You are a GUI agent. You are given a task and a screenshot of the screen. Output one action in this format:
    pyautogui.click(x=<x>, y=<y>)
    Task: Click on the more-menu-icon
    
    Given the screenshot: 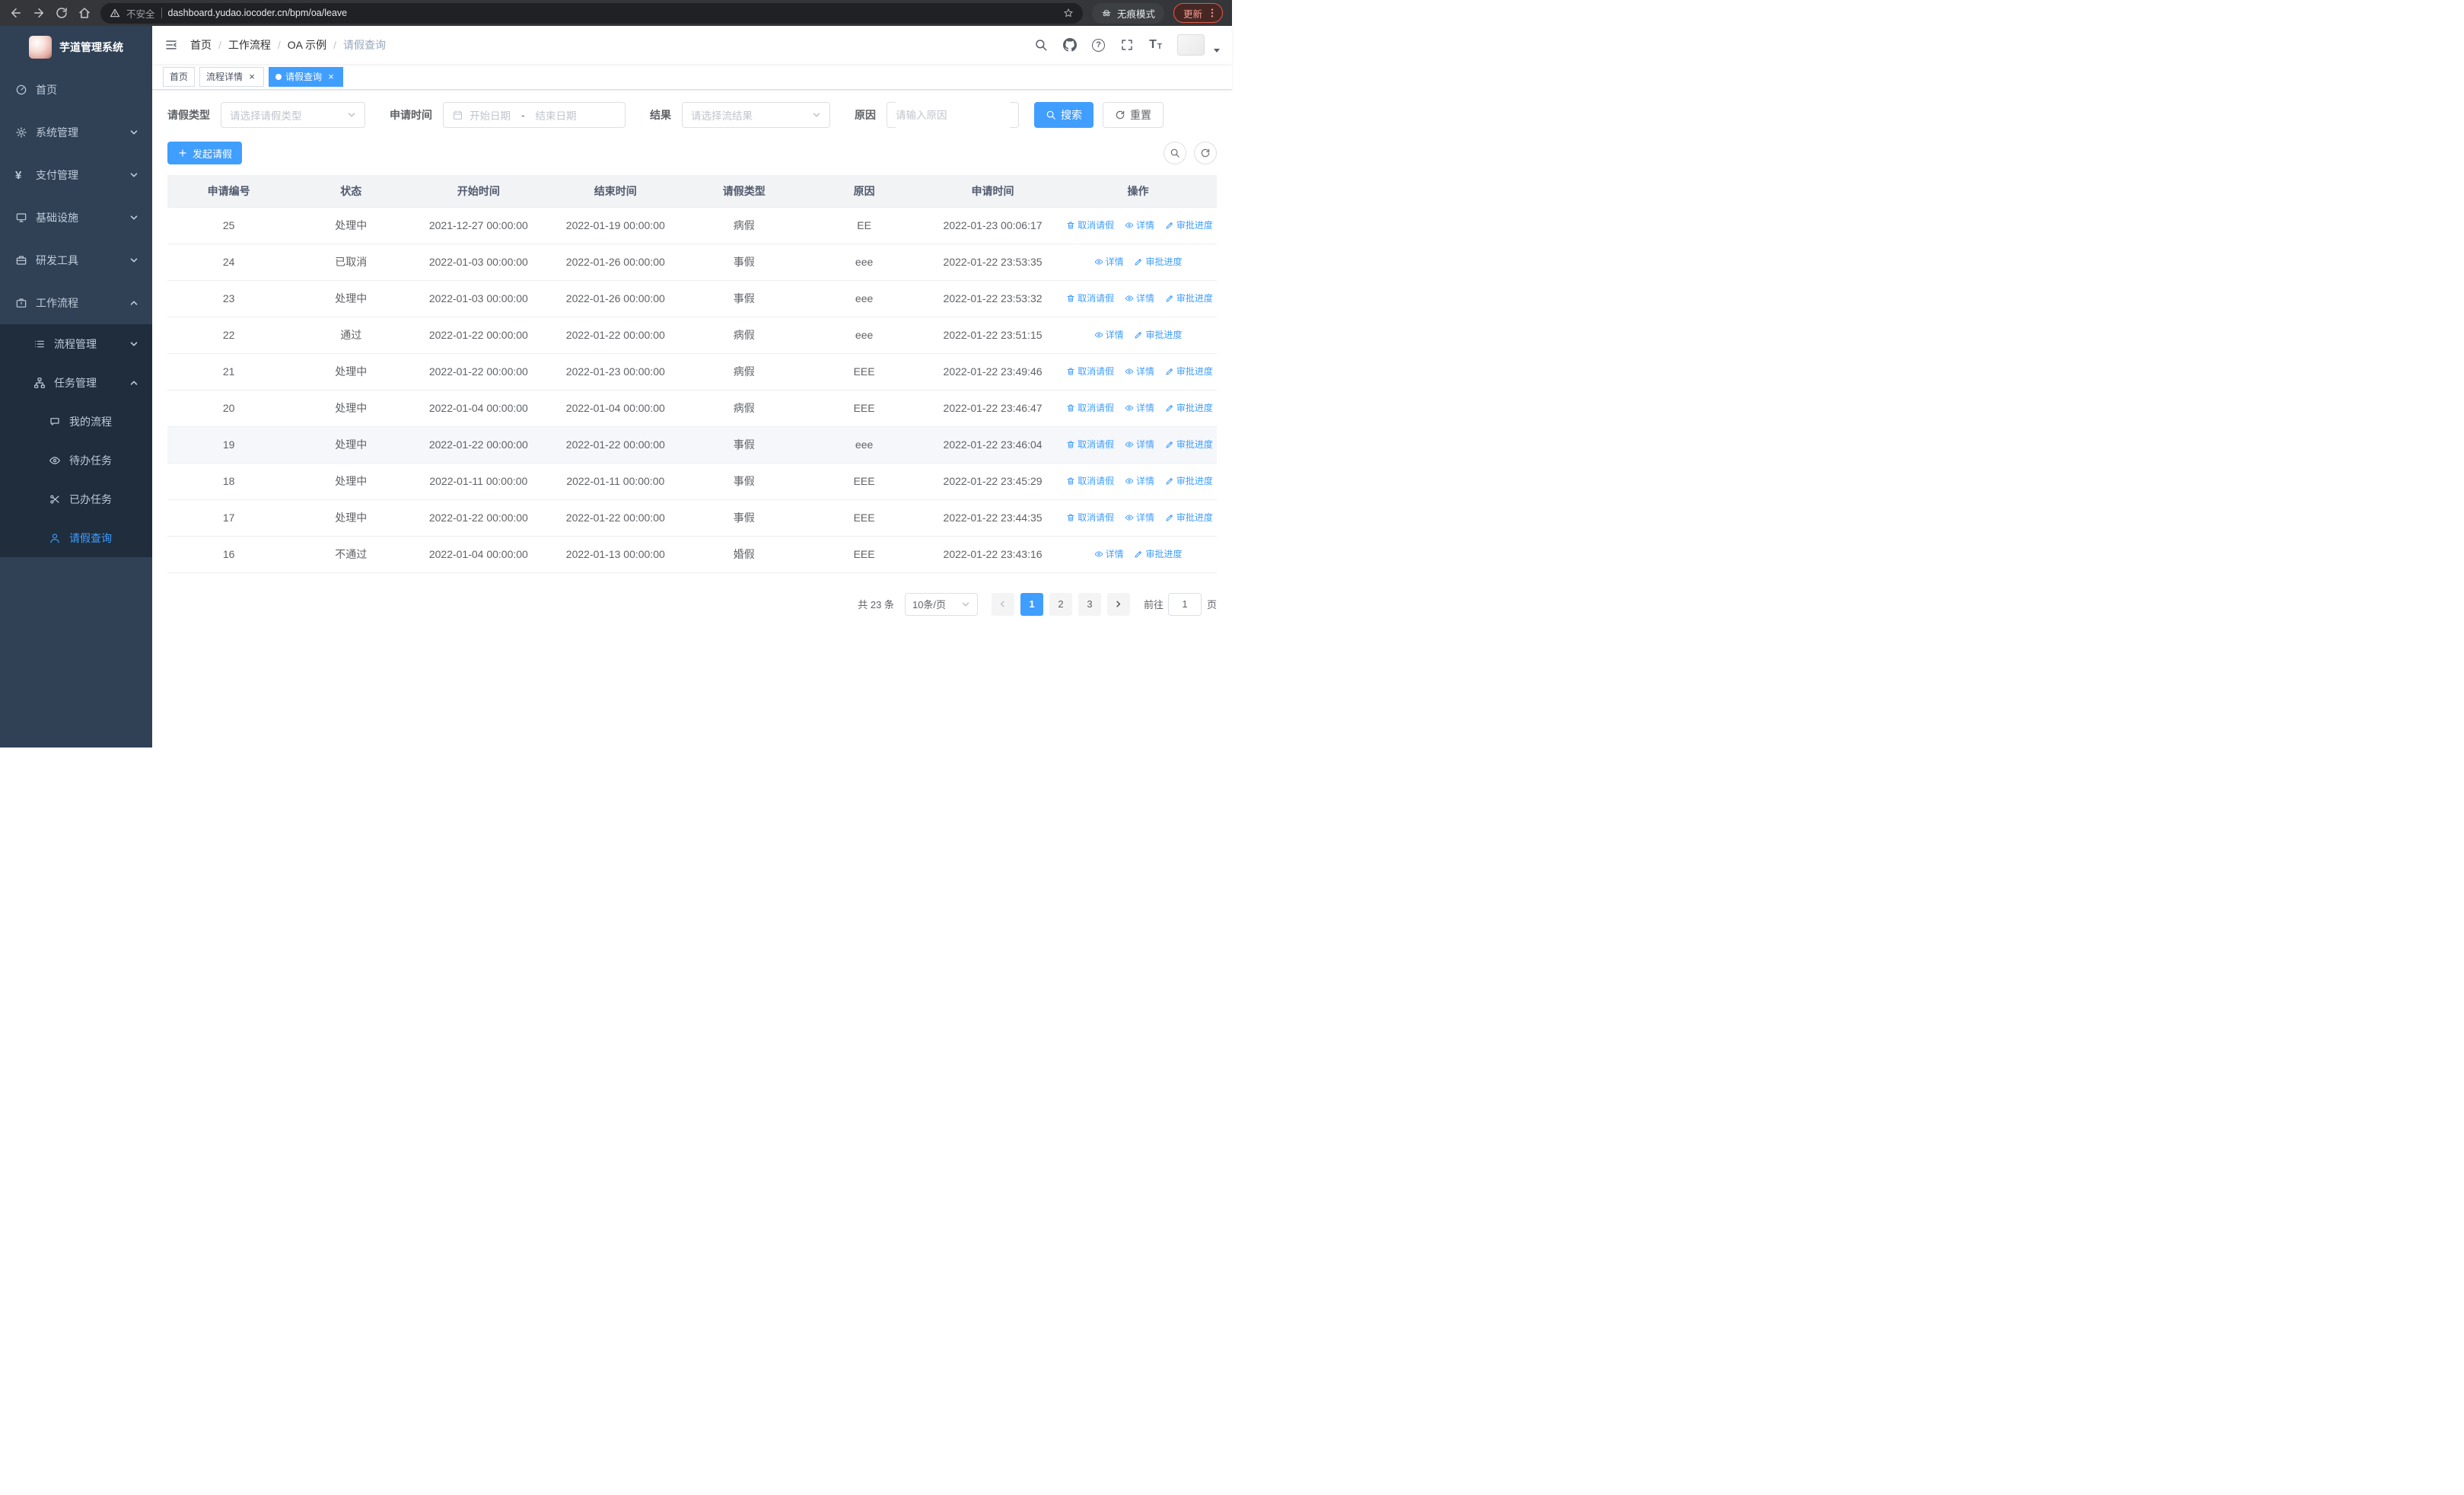 What is the action you would take?
    pyautogui.click(x=1212, y=13)
    